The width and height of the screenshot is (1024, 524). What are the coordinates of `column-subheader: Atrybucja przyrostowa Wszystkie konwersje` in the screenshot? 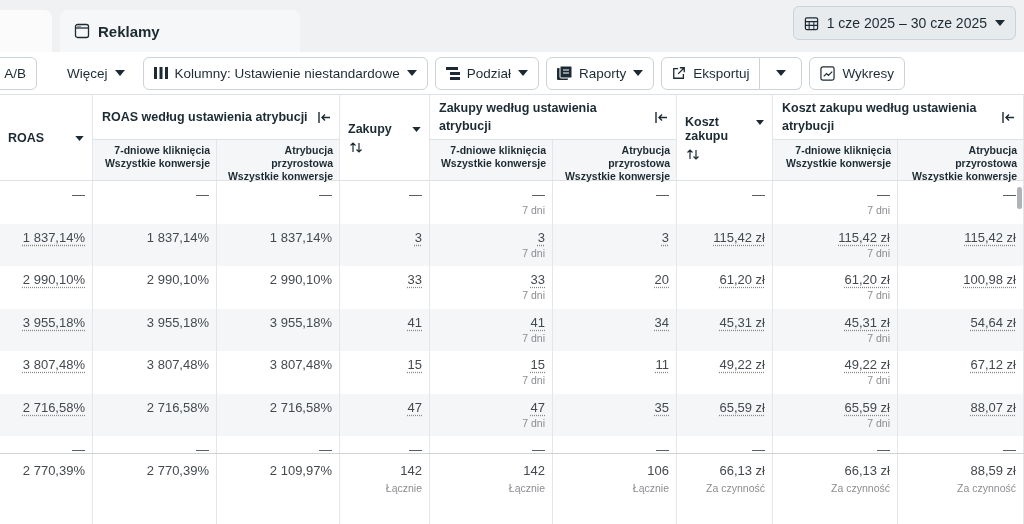 It's located at (617, 163).